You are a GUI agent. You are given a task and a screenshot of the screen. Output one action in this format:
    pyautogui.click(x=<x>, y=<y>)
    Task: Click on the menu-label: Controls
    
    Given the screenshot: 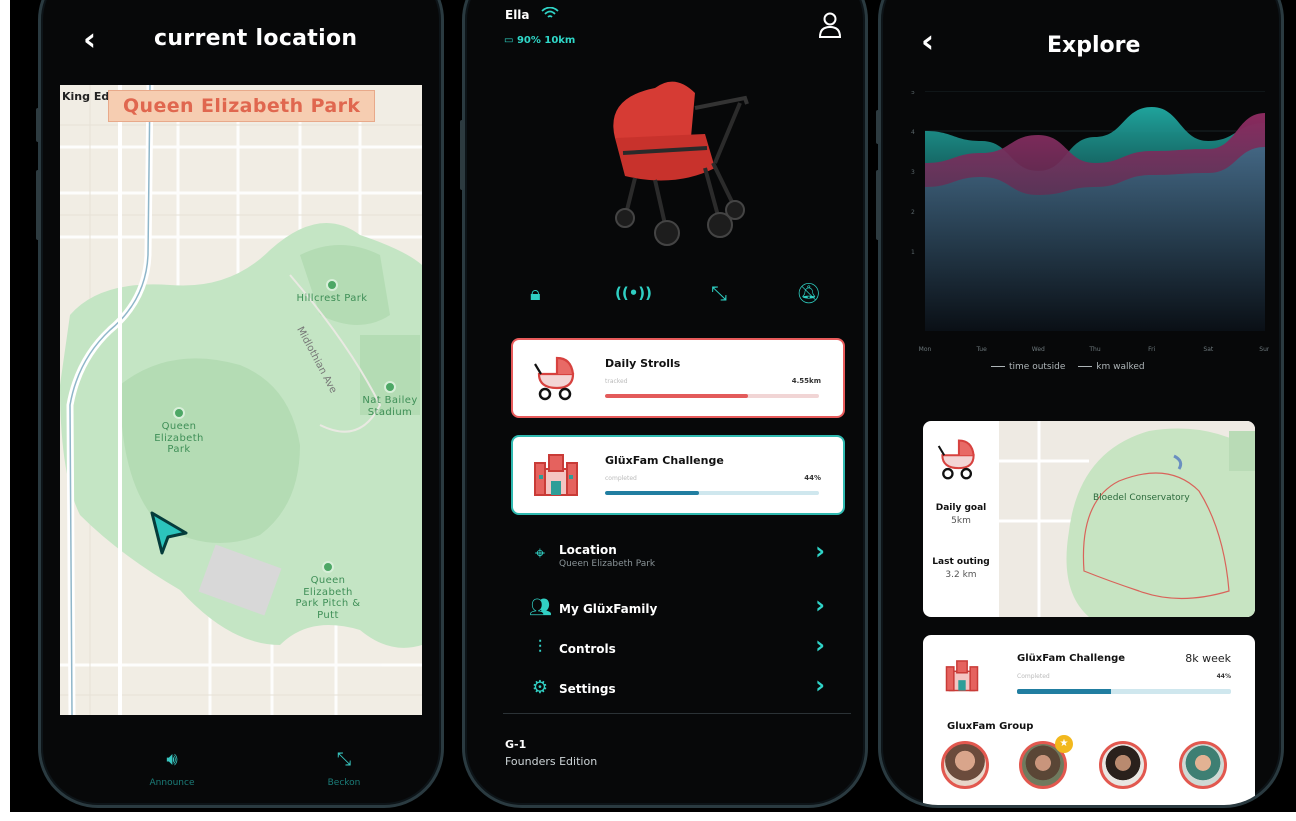 What is the action you would take?
    pyautogui.click(x=587, y=649)
    